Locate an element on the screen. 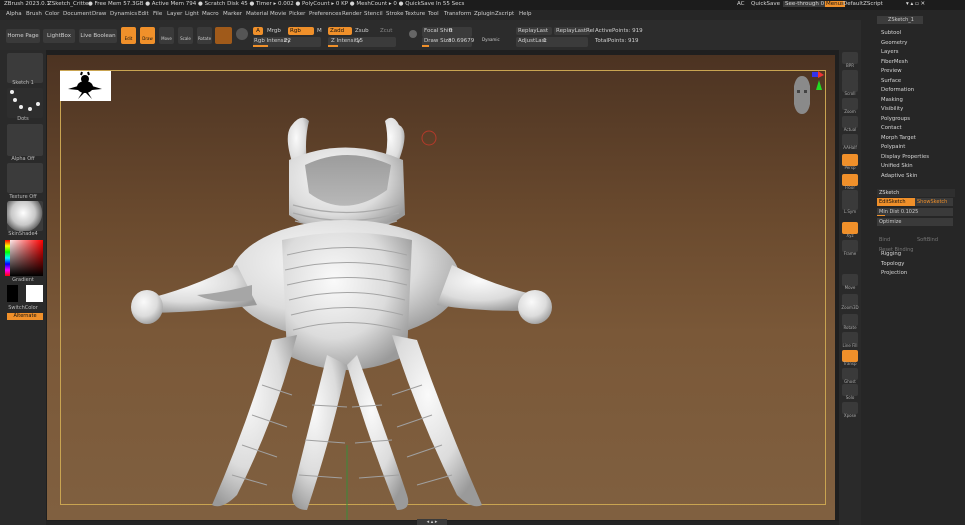 The image size is (965, 525). m-button: M is located at coordinates (319, 31).